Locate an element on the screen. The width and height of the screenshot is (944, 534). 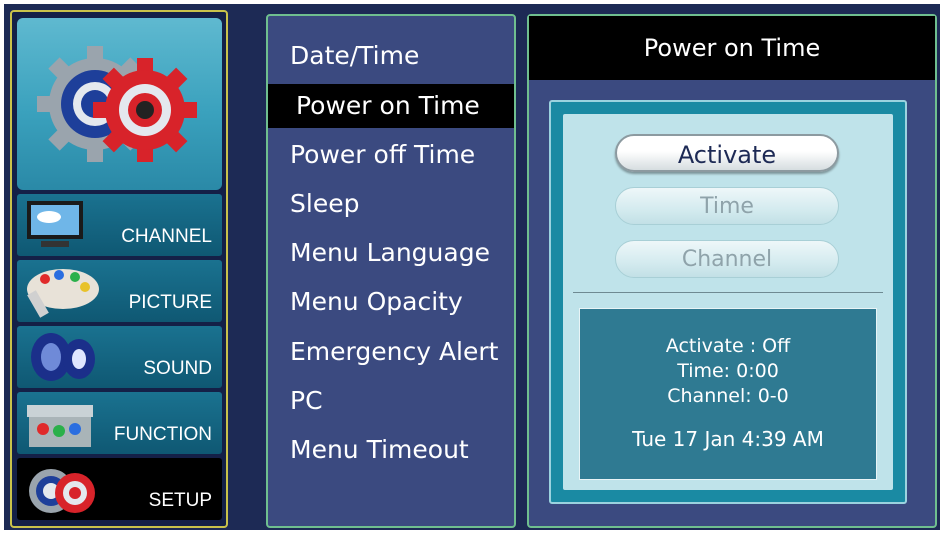
activate-status: Activate : Off is located at coordinates (728, 346).